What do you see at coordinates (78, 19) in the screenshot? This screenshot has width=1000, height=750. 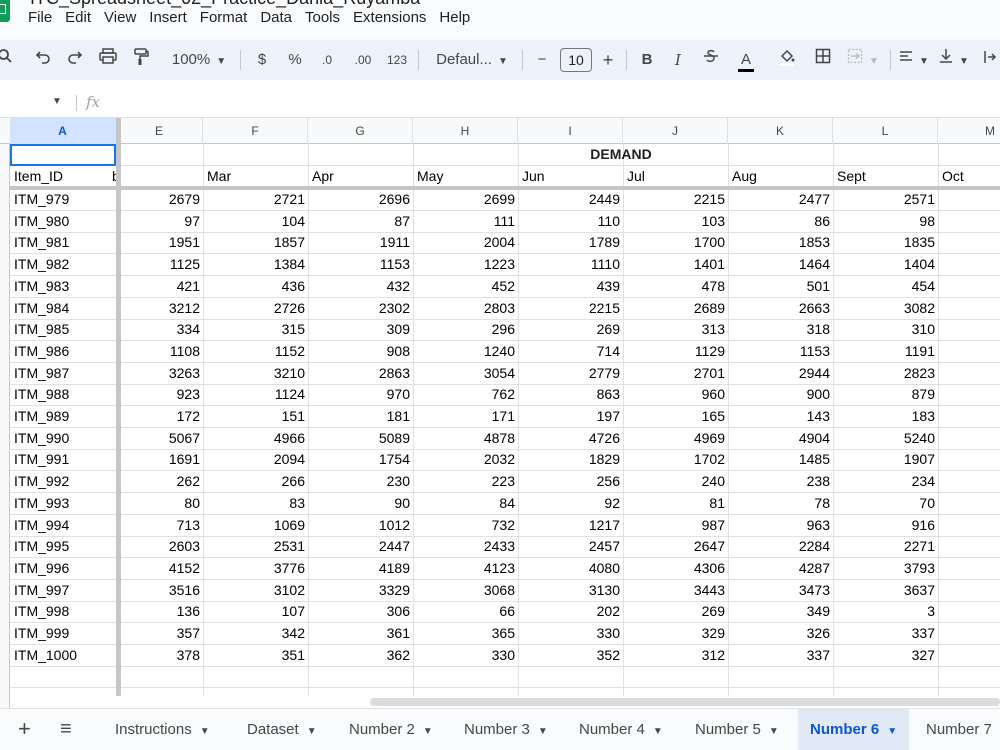 I see `menu-edit: Edit` at bounding box center [78, 19].